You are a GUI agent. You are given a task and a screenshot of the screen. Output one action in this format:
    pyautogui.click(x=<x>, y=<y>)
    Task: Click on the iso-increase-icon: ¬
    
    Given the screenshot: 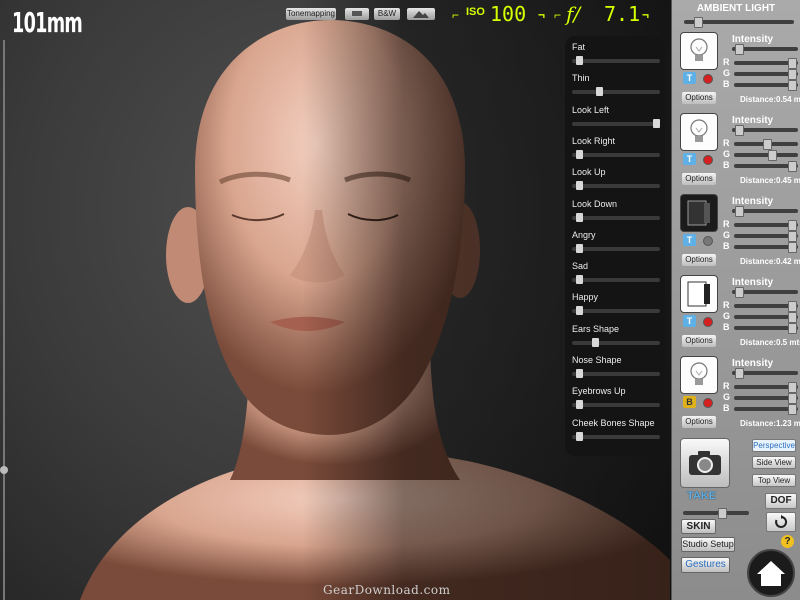 What is the action you would take?
    pyautogui.click(x=541, y=15)
    